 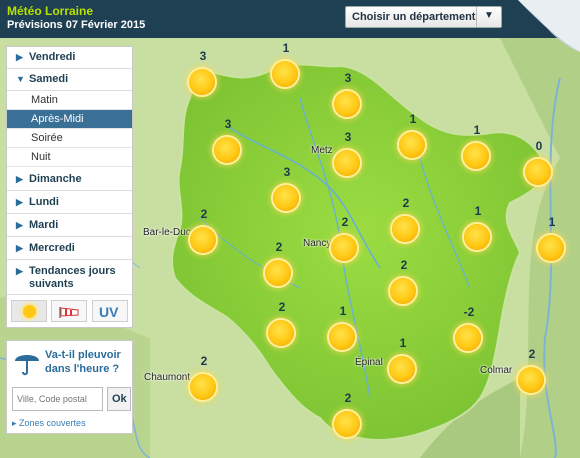 I want to click on city-postcode-input, so click(x=57, y=399).